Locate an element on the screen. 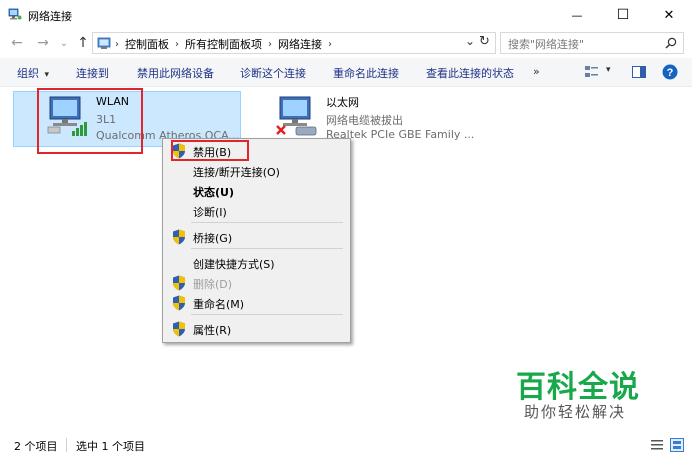 The height and width of the screenshot is (456, 692). details-view-icon is located at coordinates (657, 445).